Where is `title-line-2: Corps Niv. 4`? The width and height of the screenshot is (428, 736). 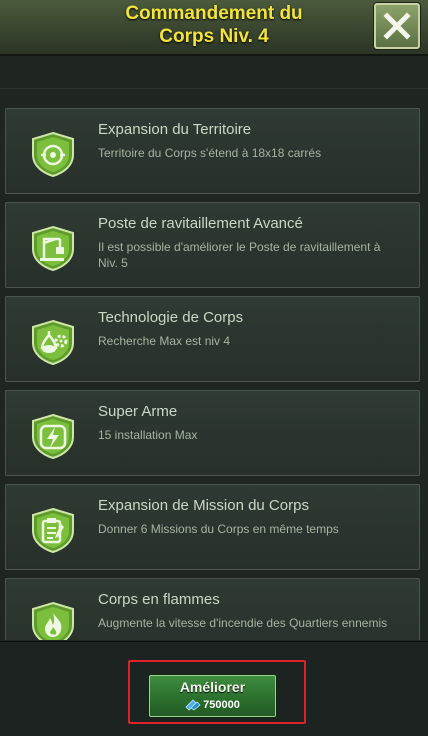
title-line-2: Corps Niv. 4 is located at coordinates (214, 36).